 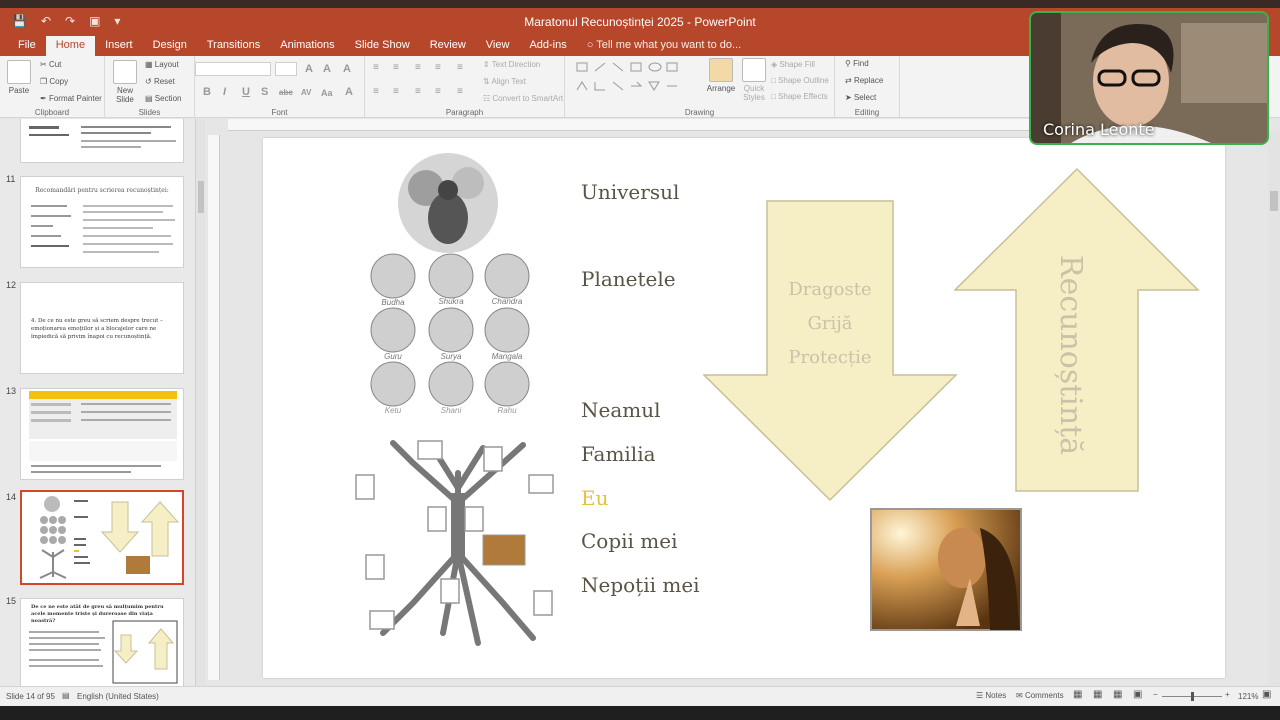 What do you see at coordinates (286, 69) in the screenshot?
I see `font-size-box` at bounding box center [286, 69].